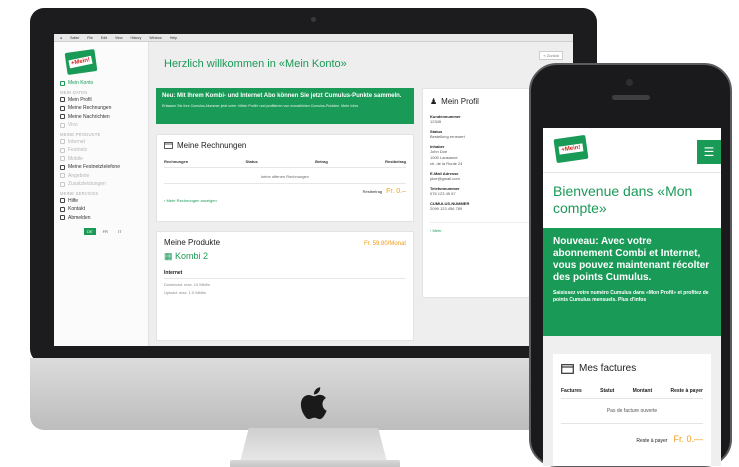 Image resolution: width=739 pixels, height=467 pixels. I want to click on column-header: Factures, so click(571, 391).